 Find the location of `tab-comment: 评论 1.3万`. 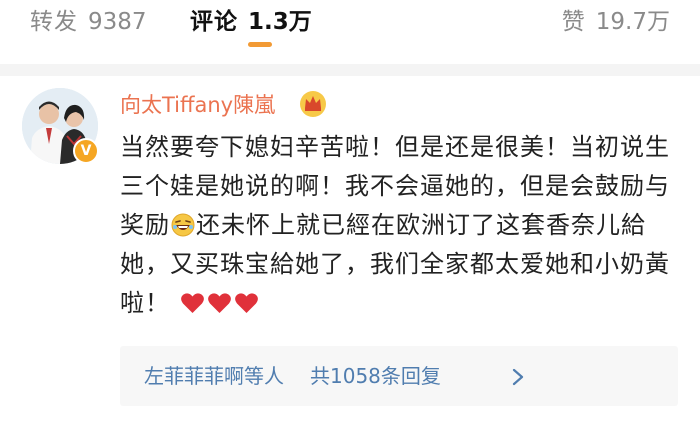

tab-comment: 评论 1.3万 is located at coordinates (251, 22).